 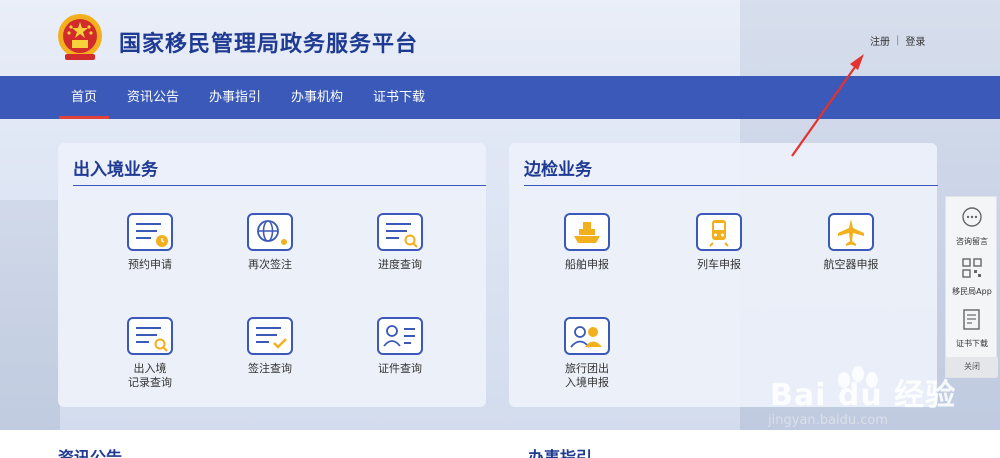 I want to click on sidebar-item-label: 证书下载, so click(x=972, y=343).